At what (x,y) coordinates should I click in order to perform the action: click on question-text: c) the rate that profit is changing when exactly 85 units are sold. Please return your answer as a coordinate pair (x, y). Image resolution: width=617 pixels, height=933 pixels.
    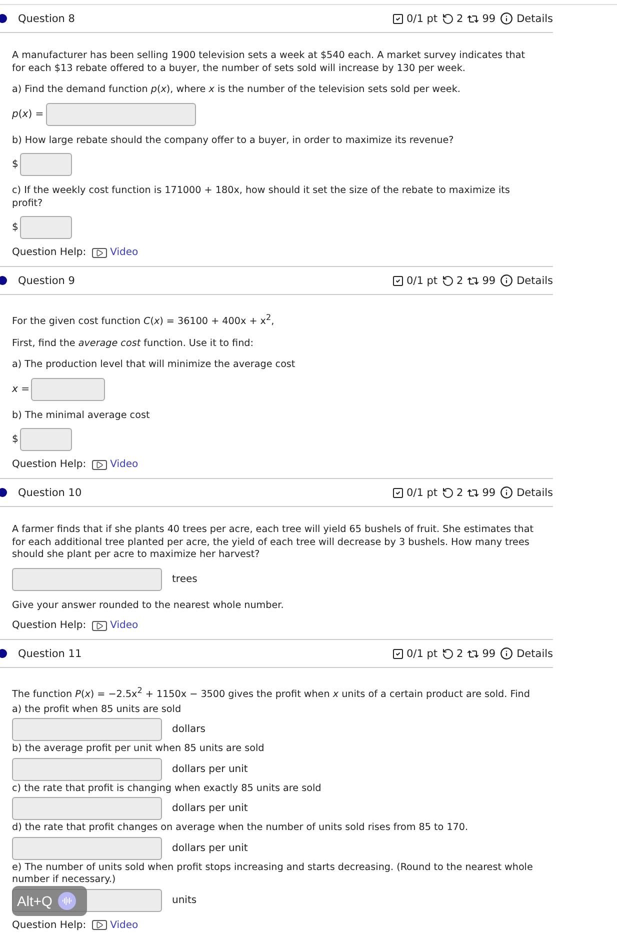
    Looking at the image, I should click on (167, 789).